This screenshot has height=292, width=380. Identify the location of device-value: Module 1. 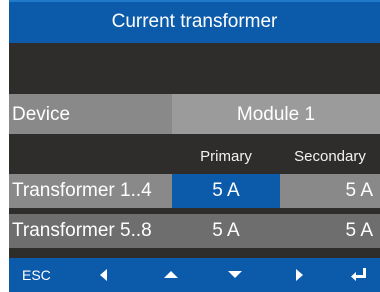
(276, 114).